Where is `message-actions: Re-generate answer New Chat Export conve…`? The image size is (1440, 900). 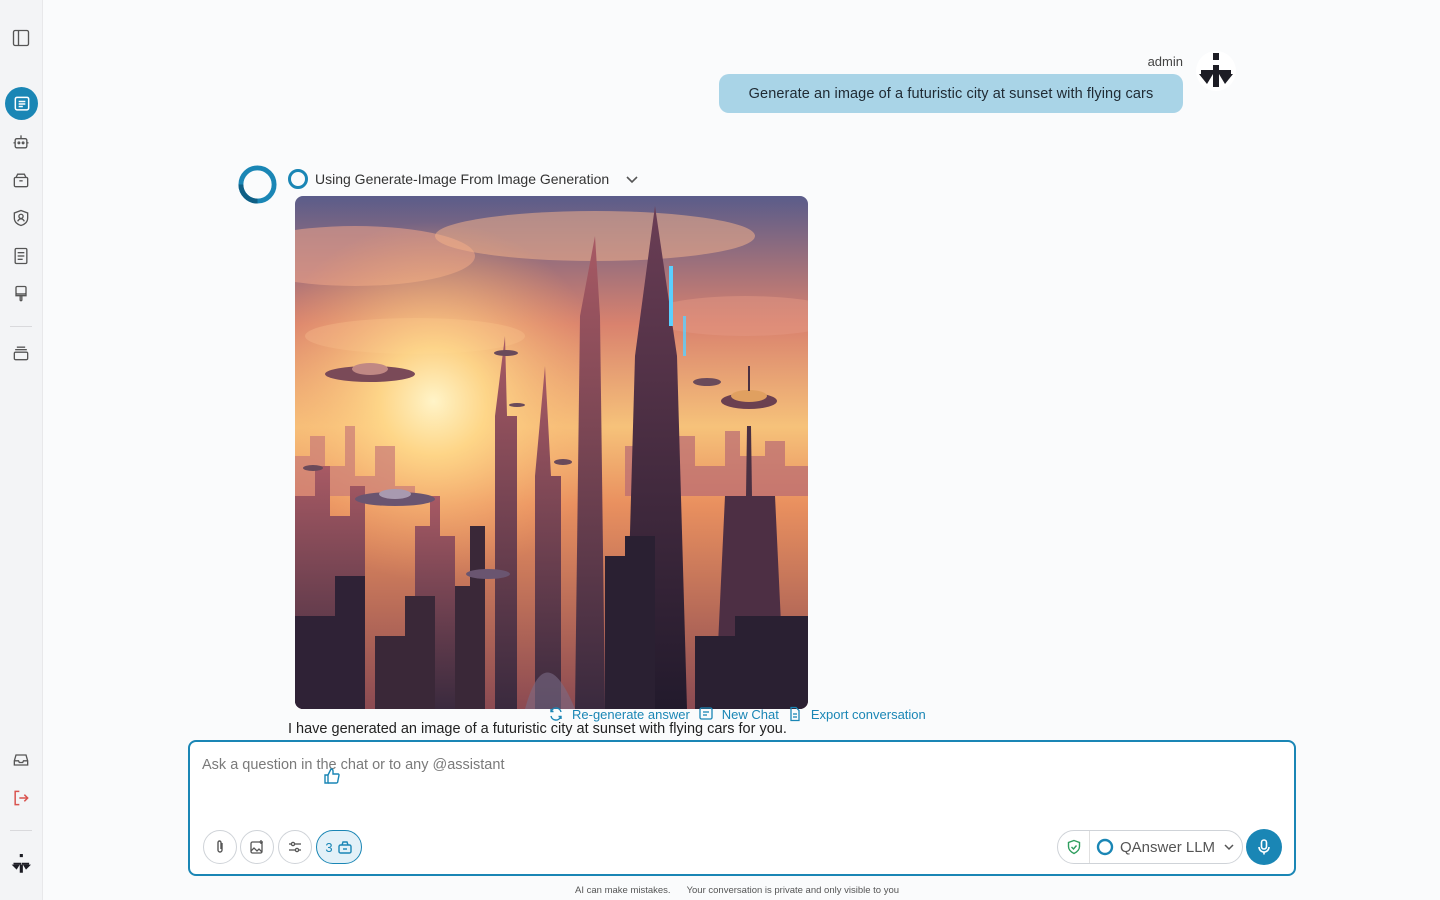
message-actions: Re-generate answer New Chat Export conve… is located at coordinates (737, 714).